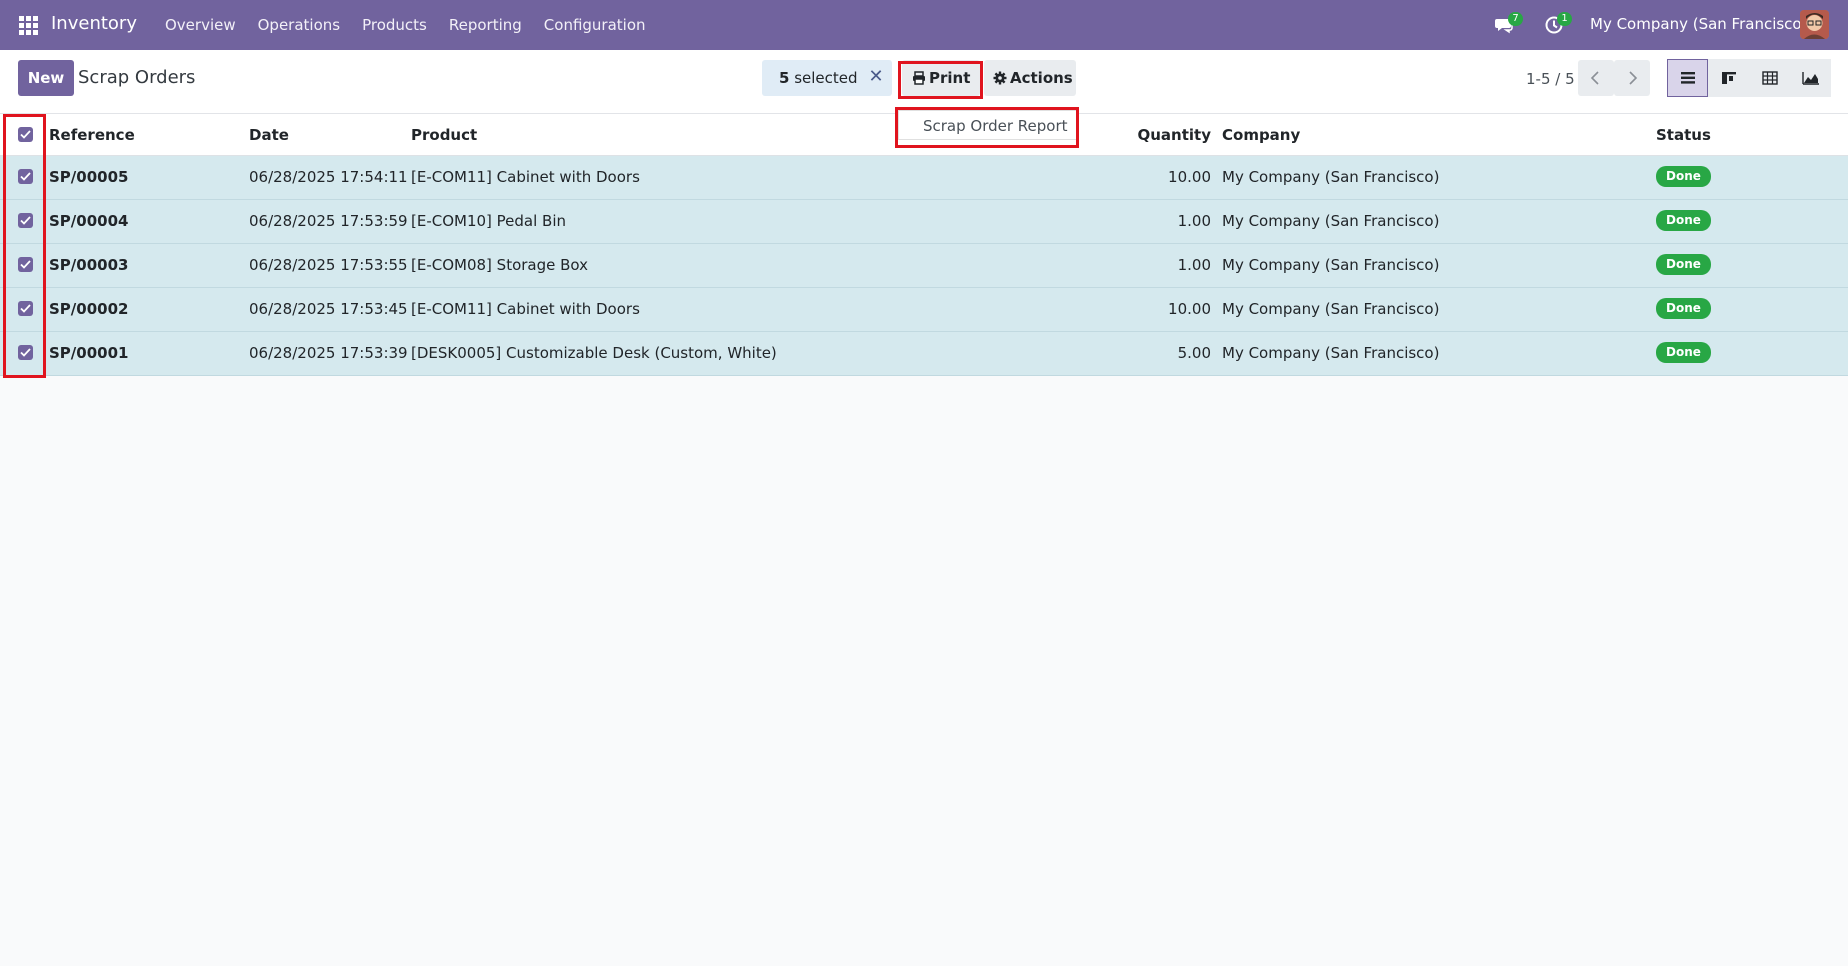 The image size is (1848, 966). What do you see at coordinates (1596, 78) in the screenshot?
I see `chevron-left-icon` at bounding box center [1596, 78].